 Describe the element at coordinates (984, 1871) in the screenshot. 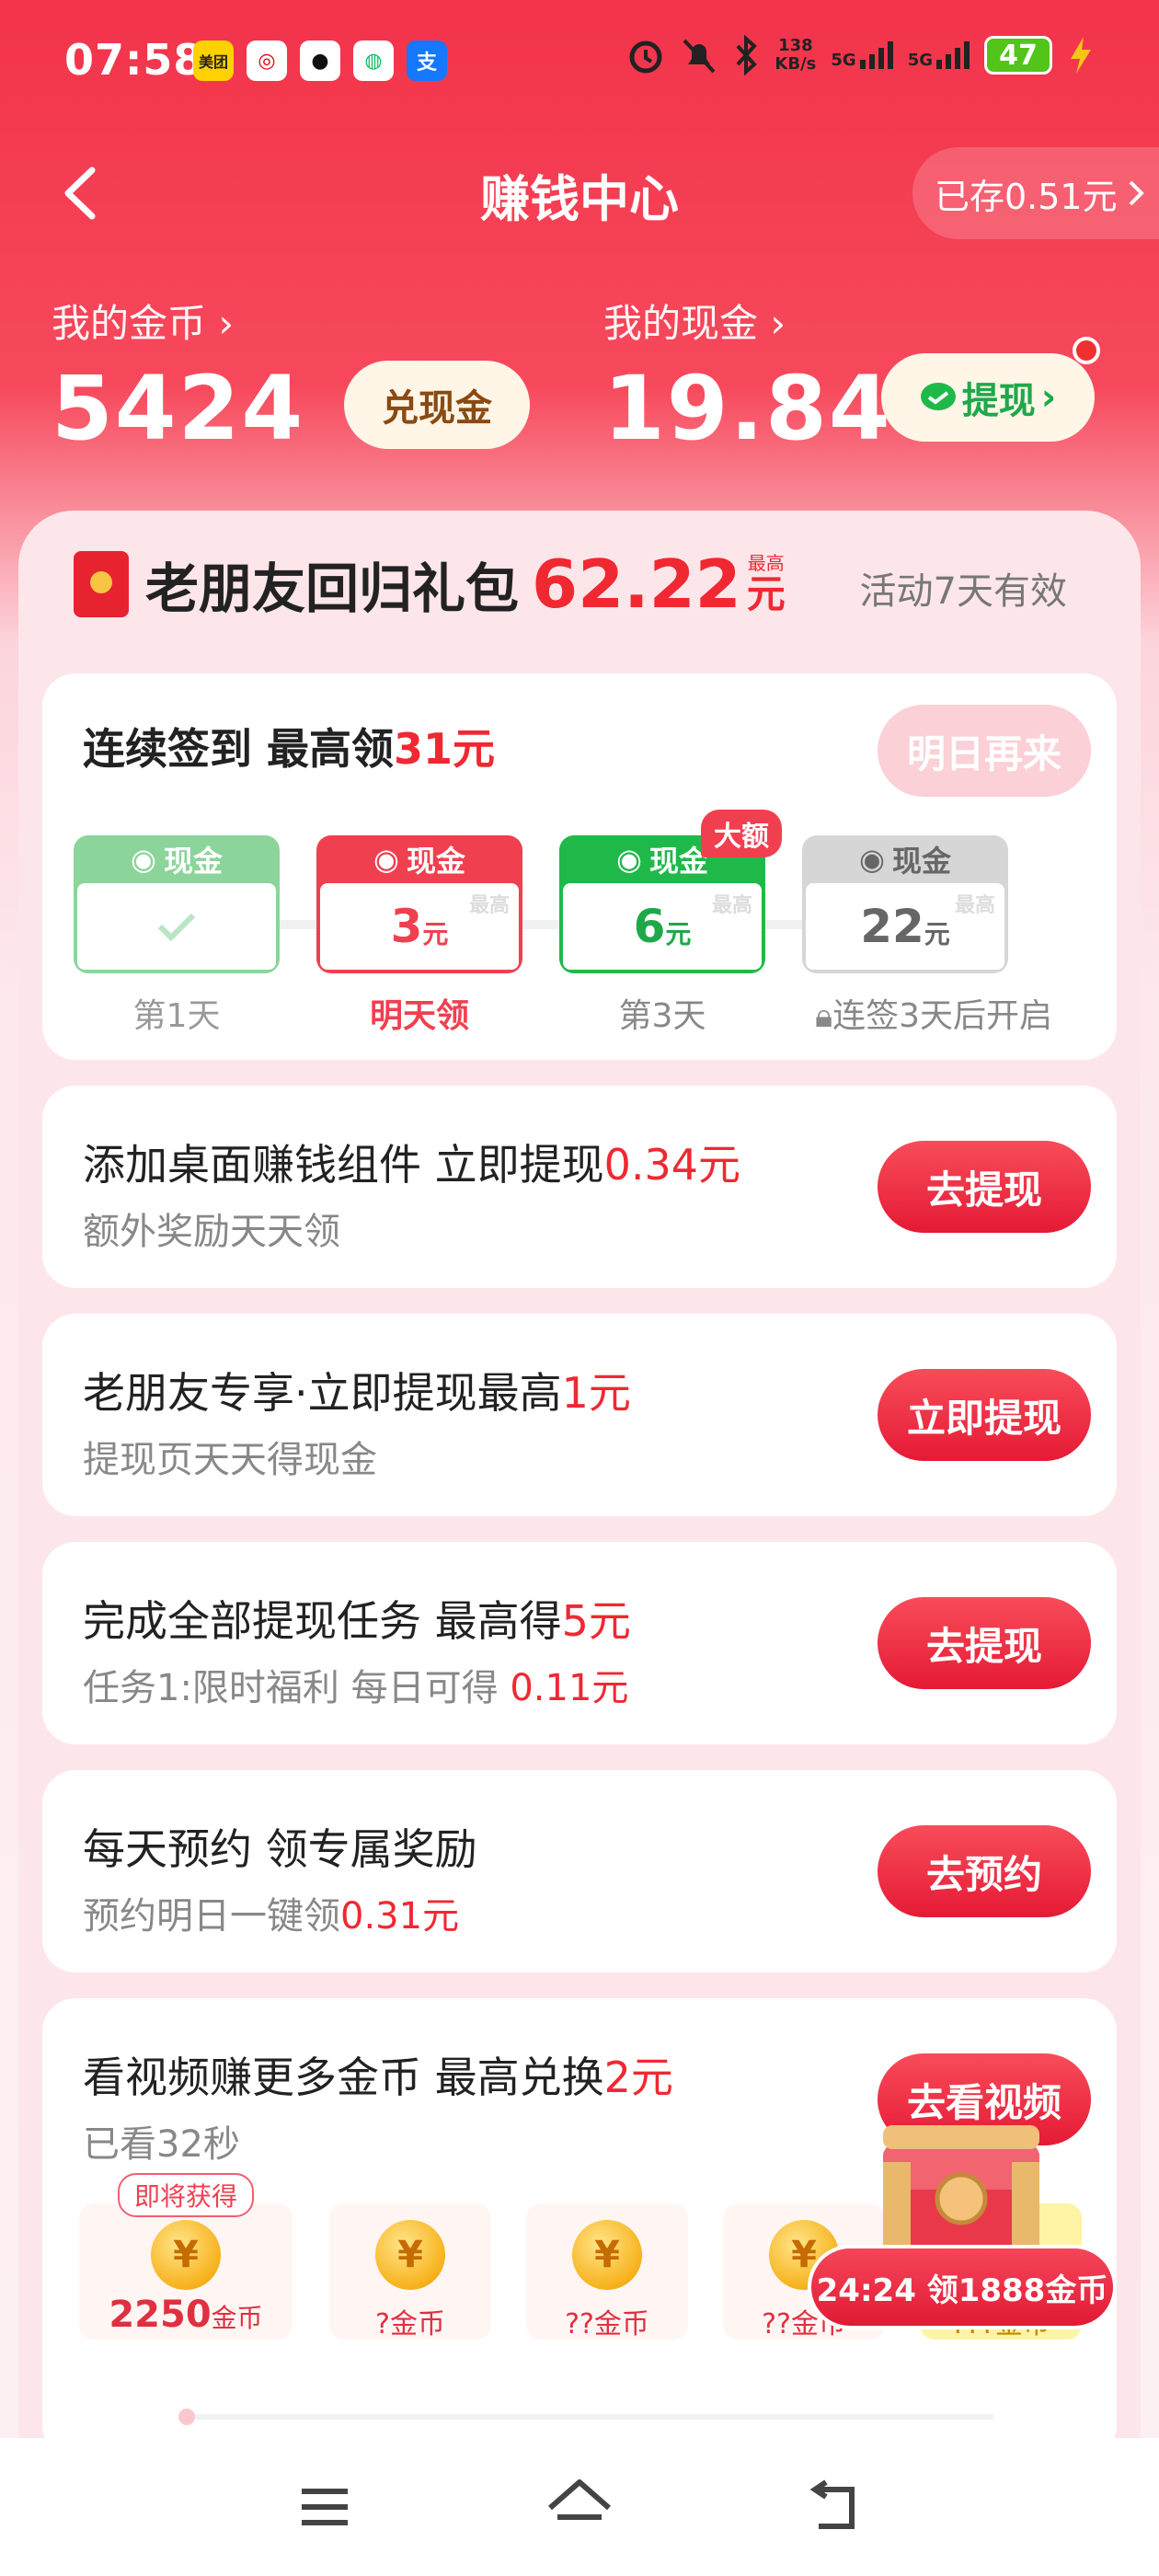

I see `task-button-reserve: 去预约` at that location.